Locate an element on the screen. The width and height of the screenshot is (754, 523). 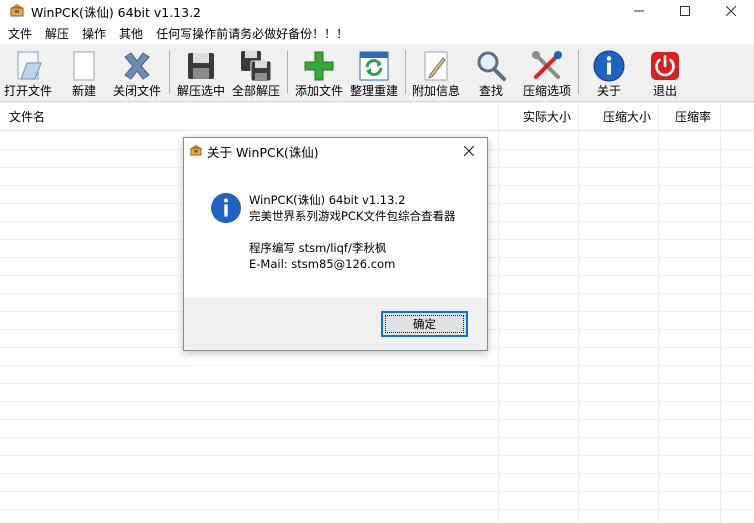
dialog-version-text: WinPCK(诛仙) 64bit v1.13.2 is located at coordinates (327, 200).